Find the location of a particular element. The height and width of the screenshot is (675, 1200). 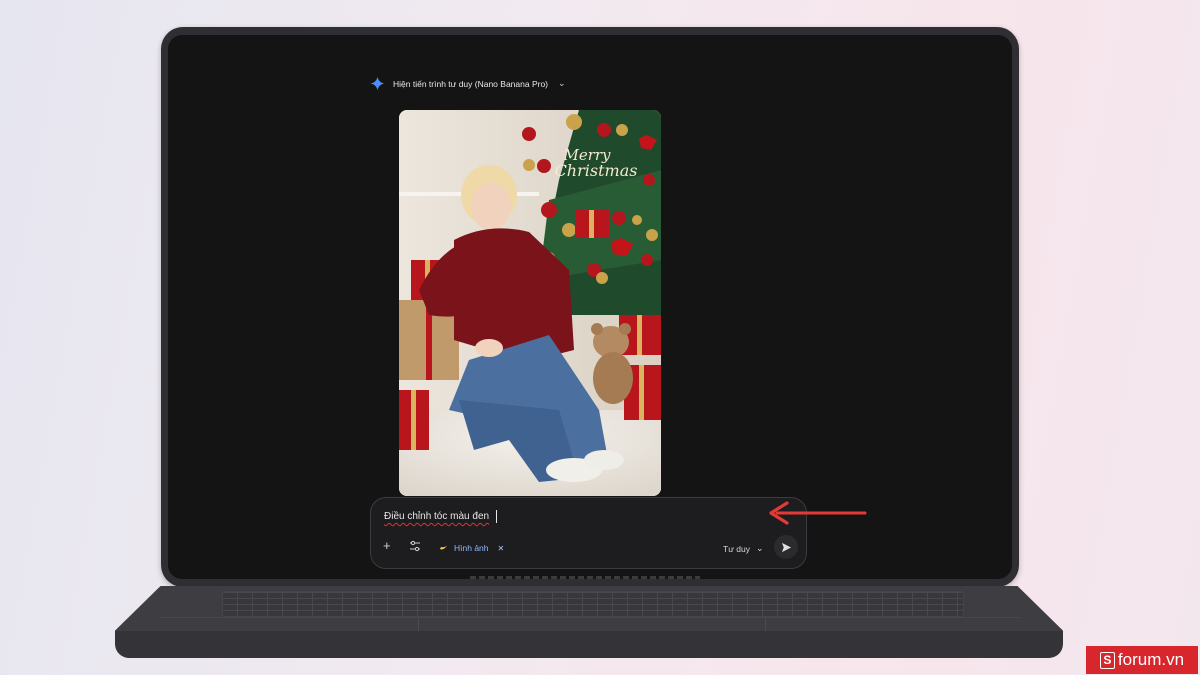

laptop-base-front is located at coordinates (589, 644).